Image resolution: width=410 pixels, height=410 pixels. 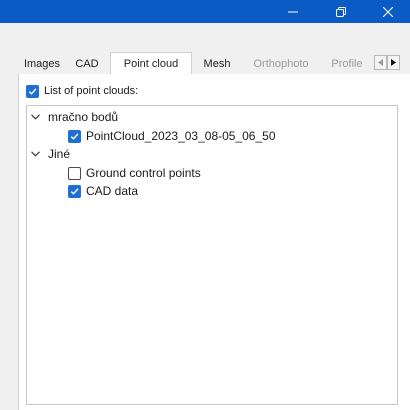 I want to click on tree-item-cad-data: CAD data, so click(x=103, y=191).